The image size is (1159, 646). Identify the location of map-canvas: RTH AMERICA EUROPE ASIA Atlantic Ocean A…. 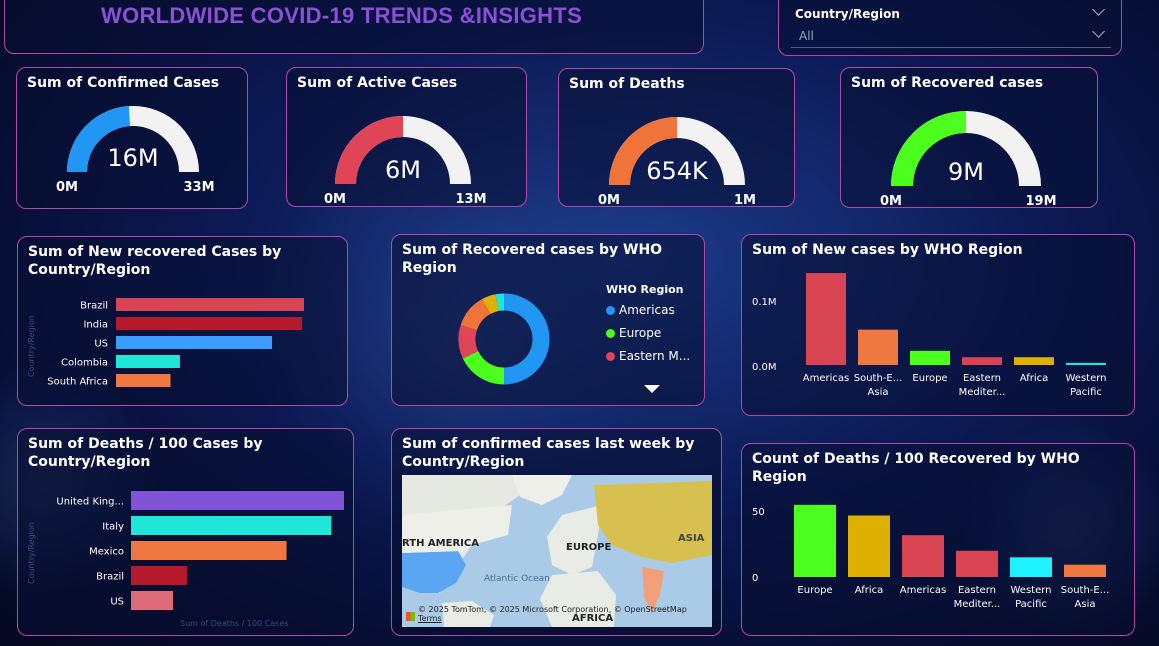
(557, 551).